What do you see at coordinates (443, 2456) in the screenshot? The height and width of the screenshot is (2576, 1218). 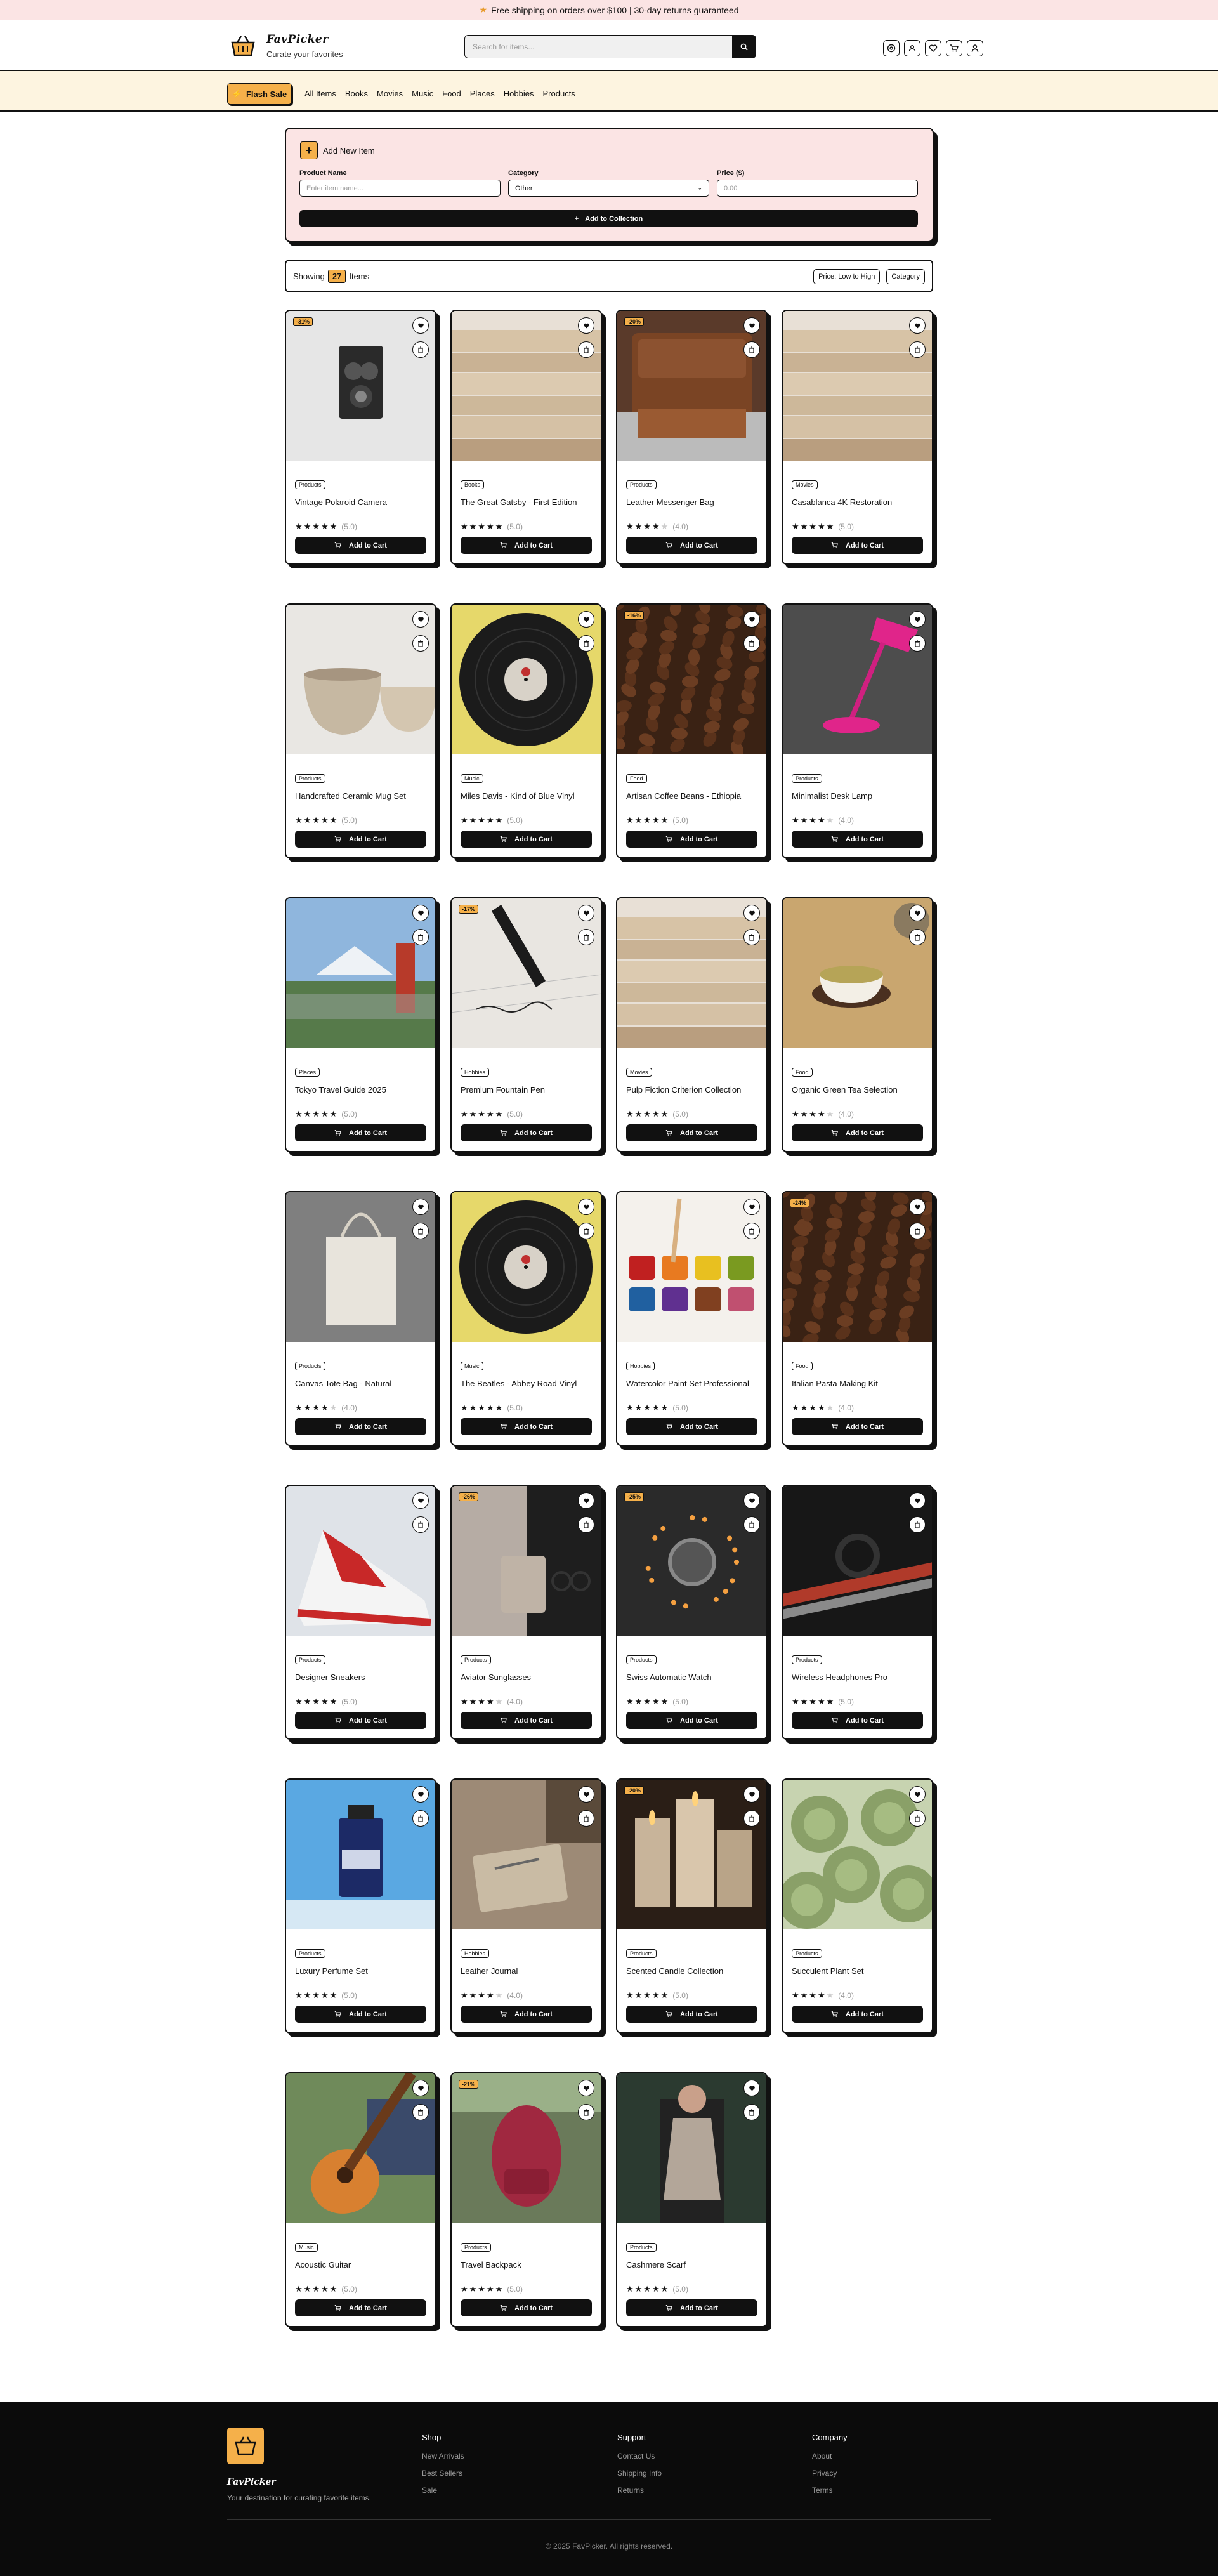 I see `footer-link: New Arrivals` at bounding box center [443, 2456].